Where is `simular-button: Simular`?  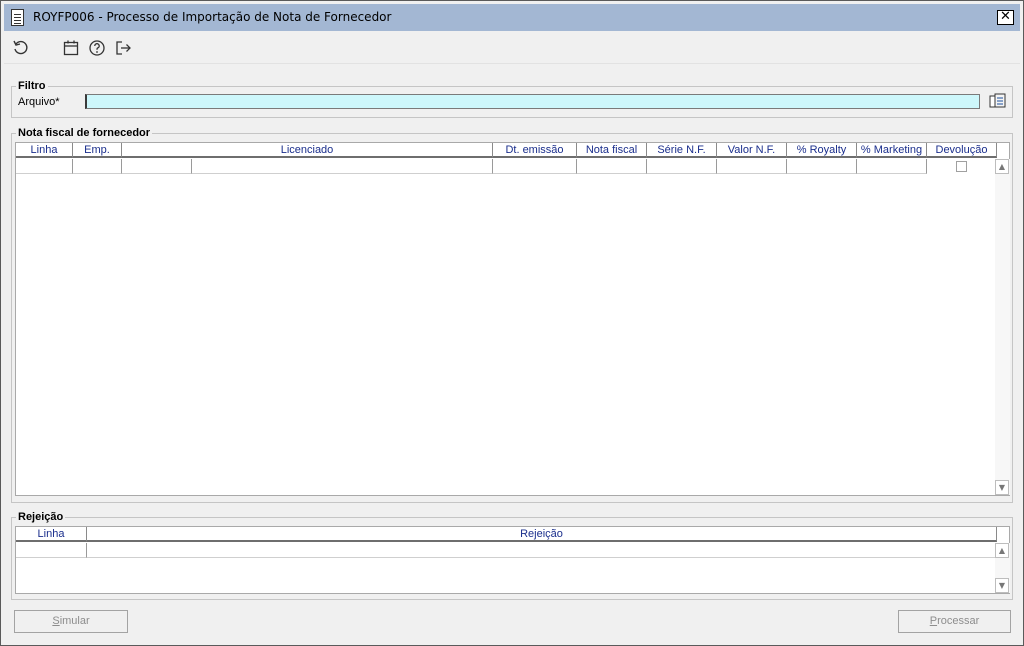
simular-button: Simular is located at coordinates (71, 621).